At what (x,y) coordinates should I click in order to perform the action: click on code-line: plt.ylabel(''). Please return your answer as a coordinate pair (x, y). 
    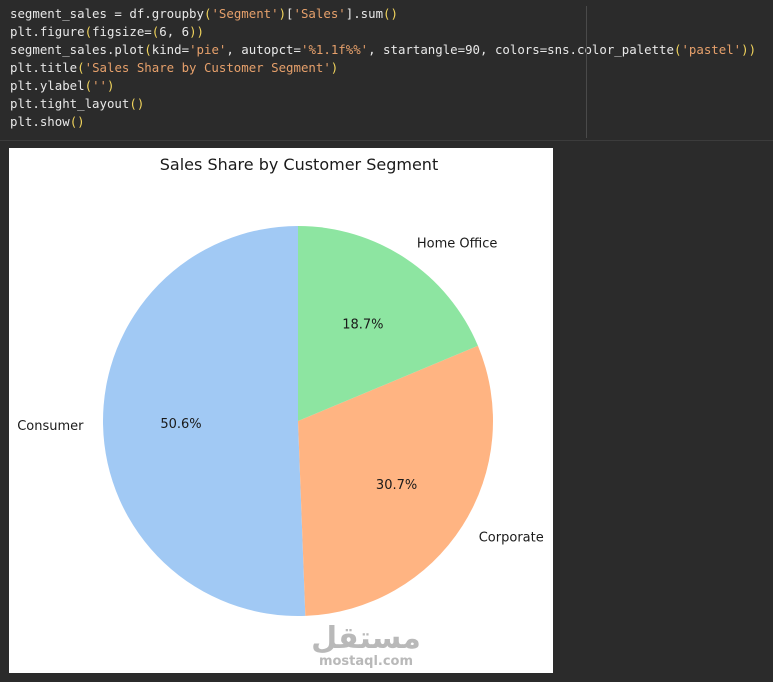
    Looking at the image, I should click on (383, 86).